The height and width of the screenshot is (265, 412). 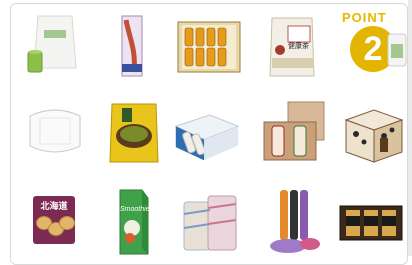 What do you see at coordinates (410, 128) in the screenshot?
I see `scroll-edge` at bounding box center [410, 128].